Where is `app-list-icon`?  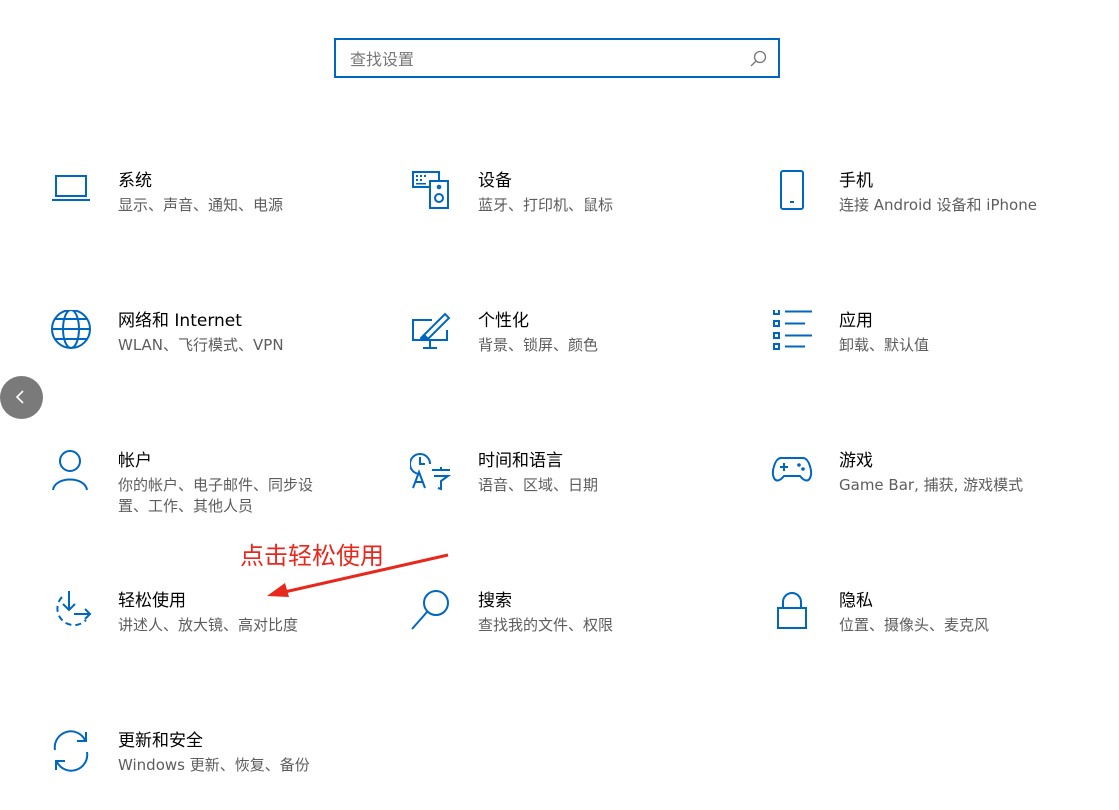
app-list-icon is located at coordinates (792, 331).